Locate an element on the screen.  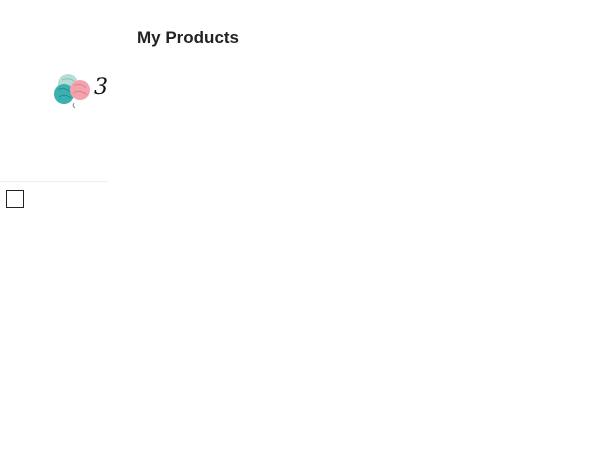
page-title: My Products is located at coordinates (188, 37).